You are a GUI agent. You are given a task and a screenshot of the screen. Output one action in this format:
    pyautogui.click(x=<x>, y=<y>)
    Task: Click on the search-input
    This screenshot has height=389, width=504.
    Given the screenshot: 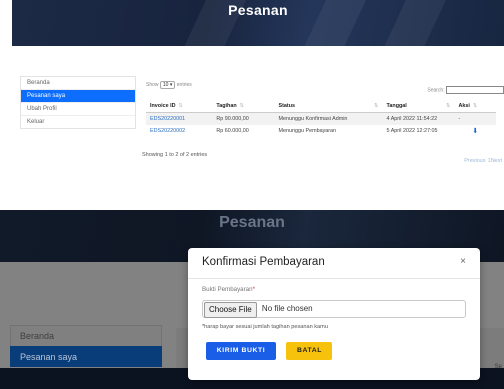 What is the action you would take?
    pyautogui.click(x=475, y=90)
    